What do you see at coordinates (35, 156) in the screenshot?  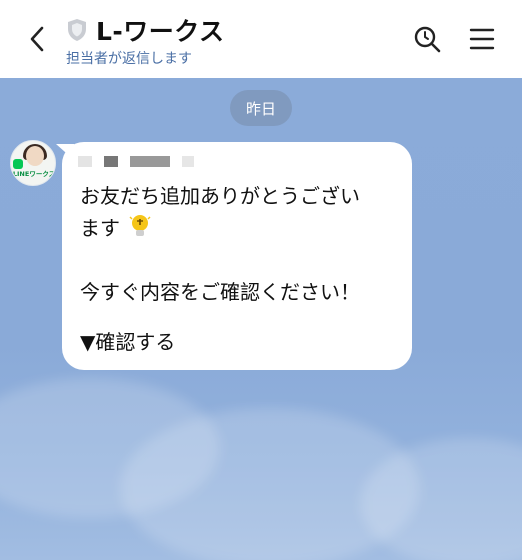 I see `avatar-face` at bounding box center [35, 156].